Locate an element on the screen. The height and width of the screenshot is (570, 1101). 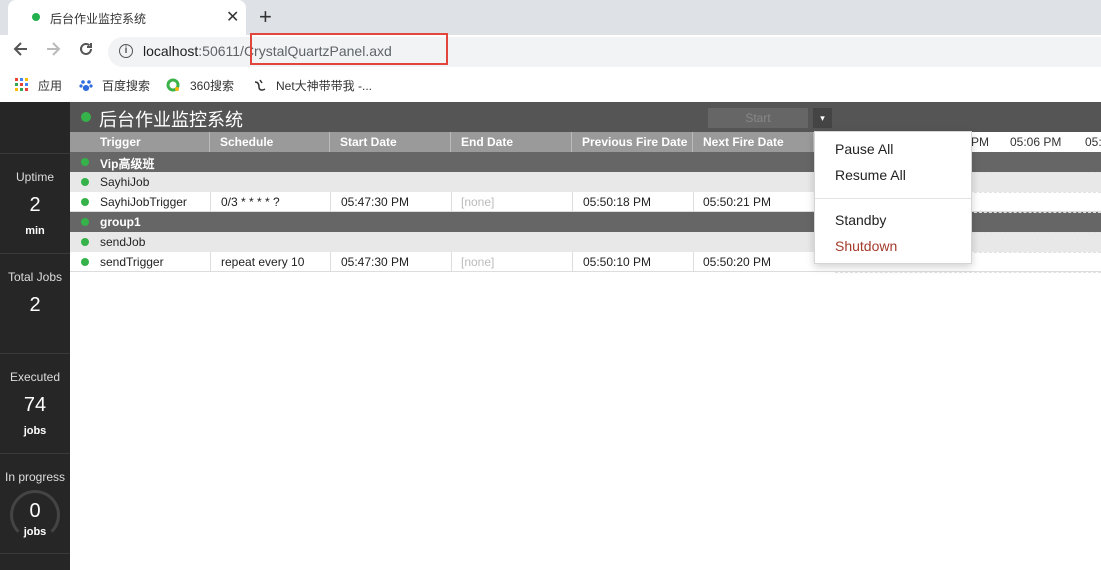
col-end-date: End Date is located at coordinates (511, 142).